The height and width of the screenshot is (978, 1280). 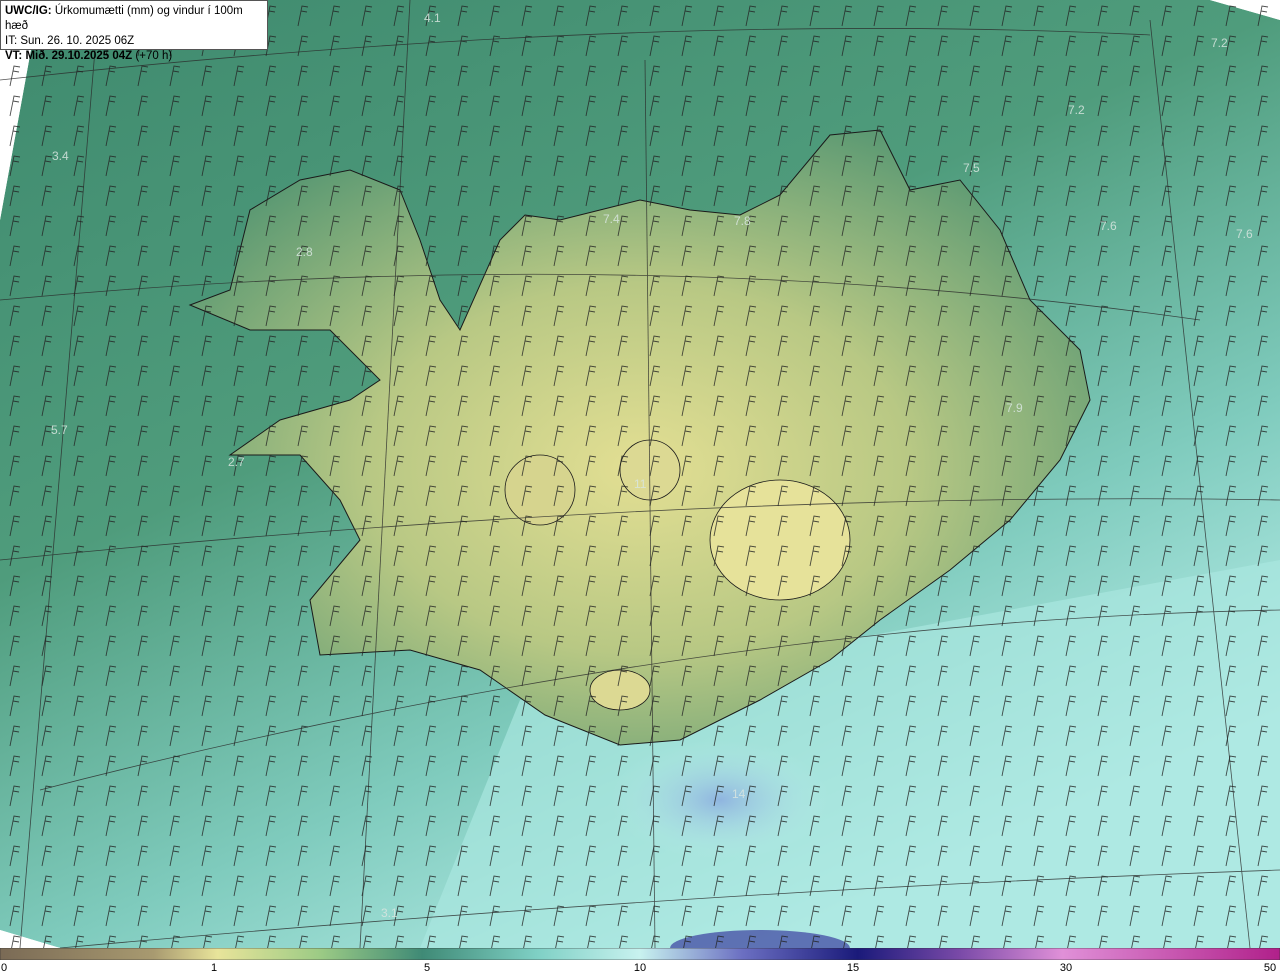 What do you see at coordinates (28, 11) in the screenshot?
I see `model-name: UWC/IG:` at bounding box center [28, 11].